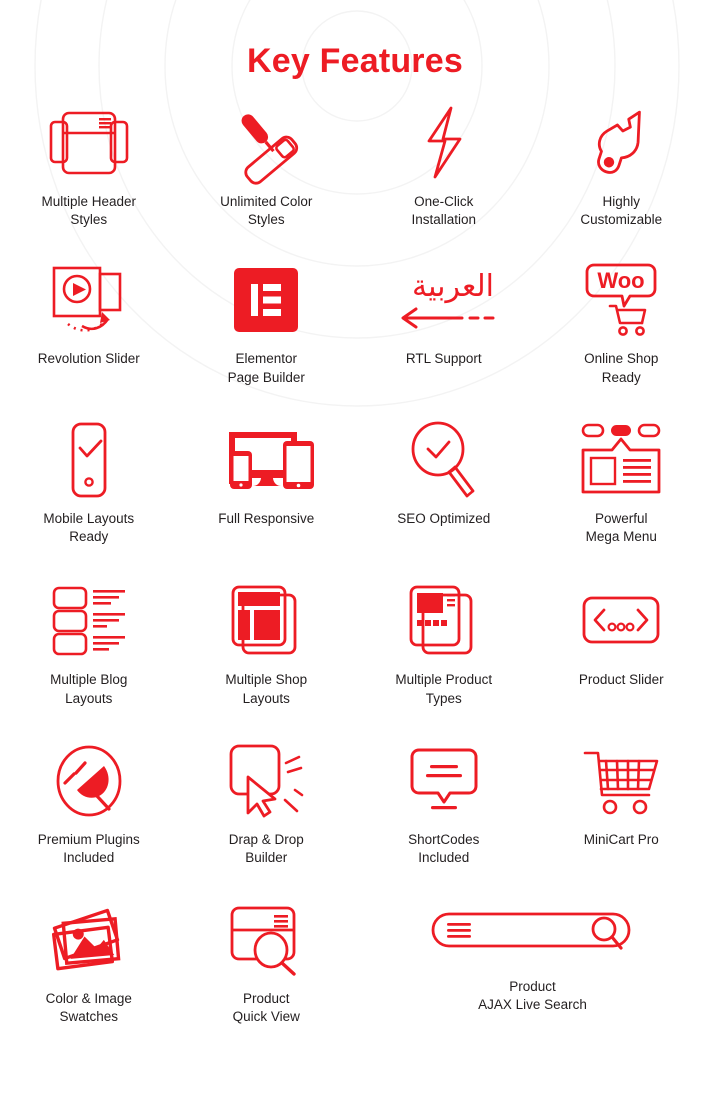  What do you see at coordinates (444, 143) in the screenshot?
I see `lightning-bolt-icon` at bounding box center [444, 143].